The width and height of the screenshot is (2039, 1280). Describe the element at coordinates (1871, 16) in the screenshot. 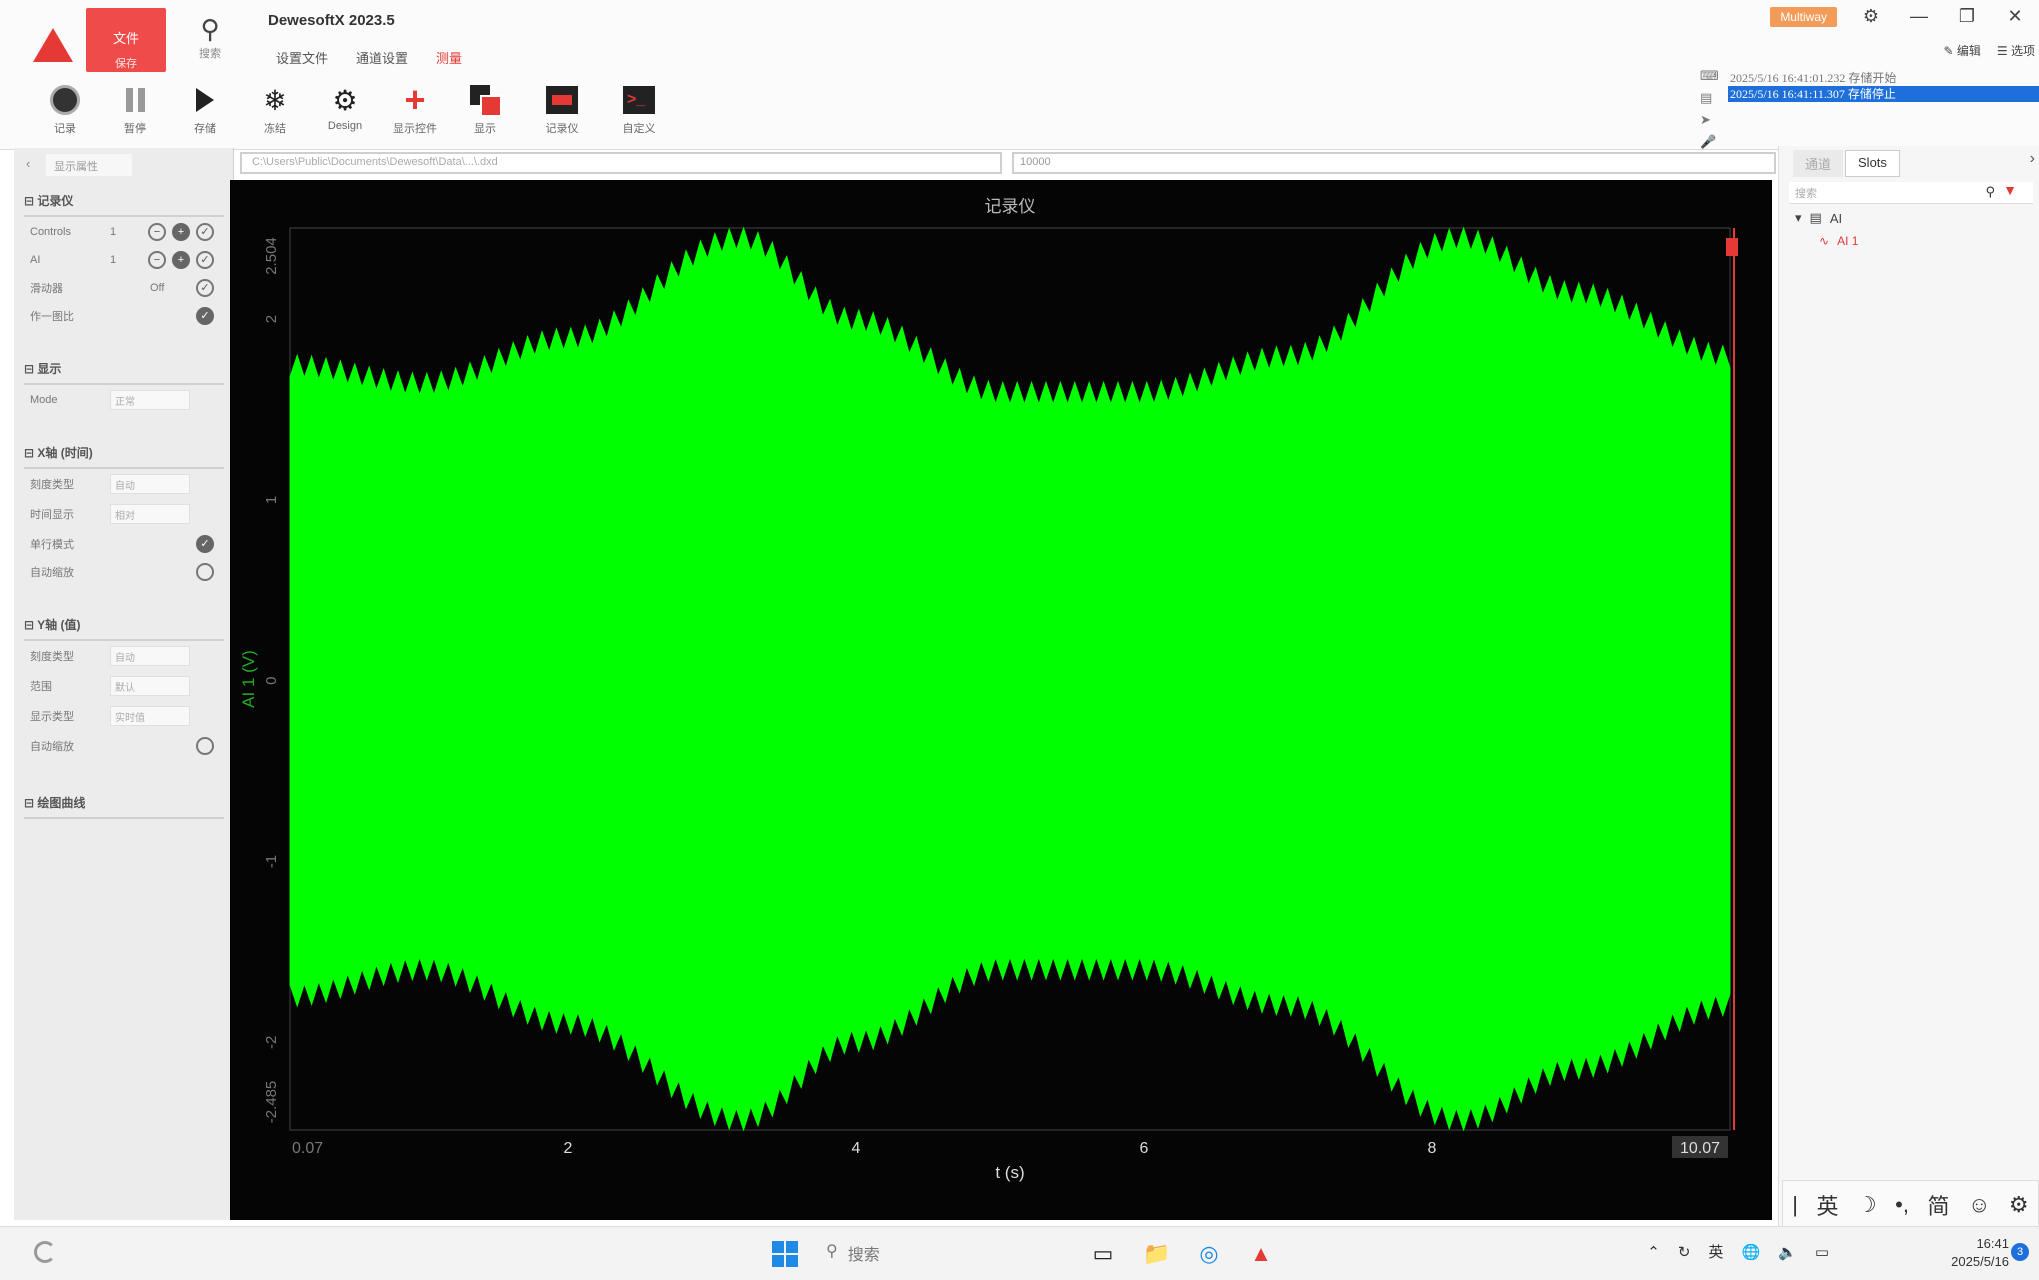

I see `settings-gear-icon: ⚙` at that location.